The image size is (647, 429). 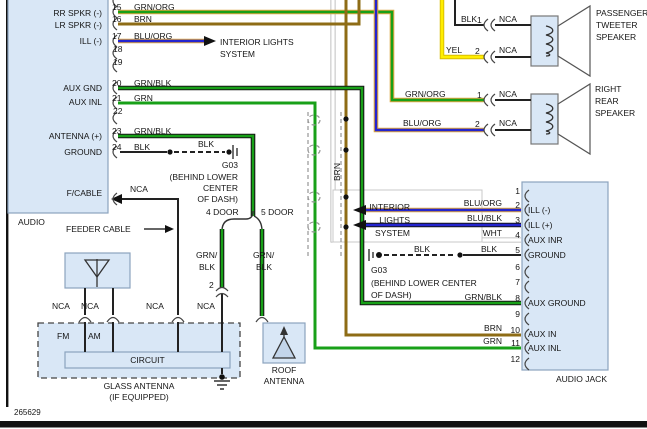 What do you see at coordinates (616, 37) in the screenshot?
I see `tweeter-name3: SPEAKER` at bounding box center [616, 37].